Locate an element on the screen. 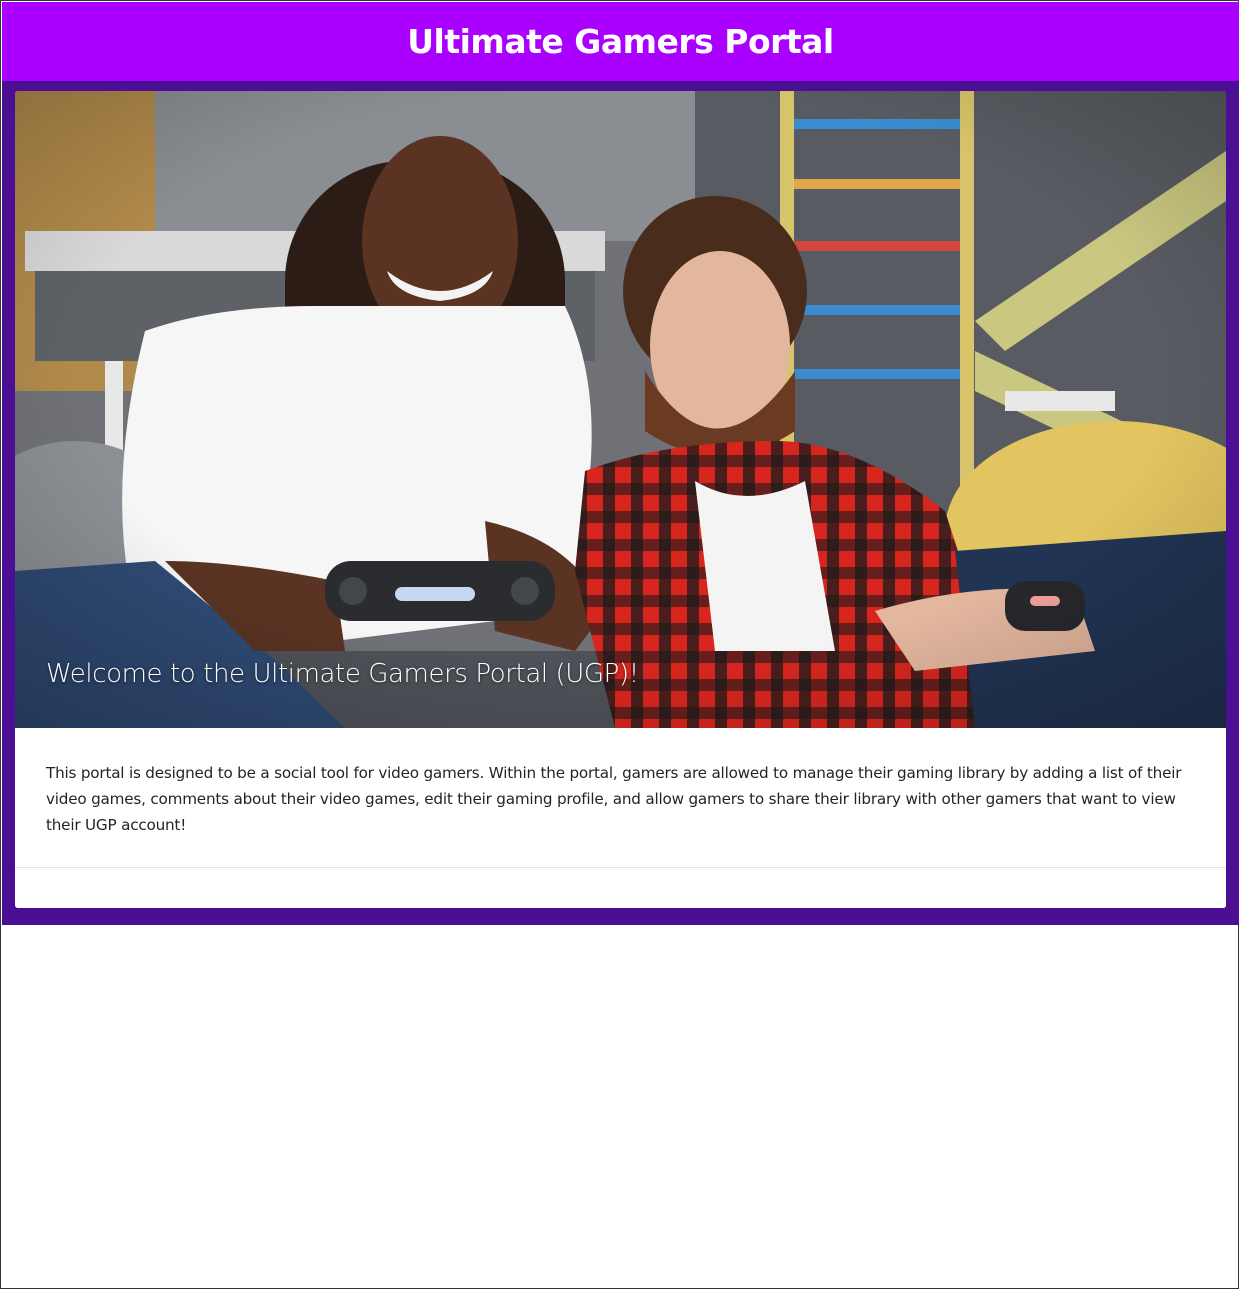 The width and height of the screenshot is (1239, 1289). app-header: Ultimate Gamers Portal is located at coordinates (620, 41).